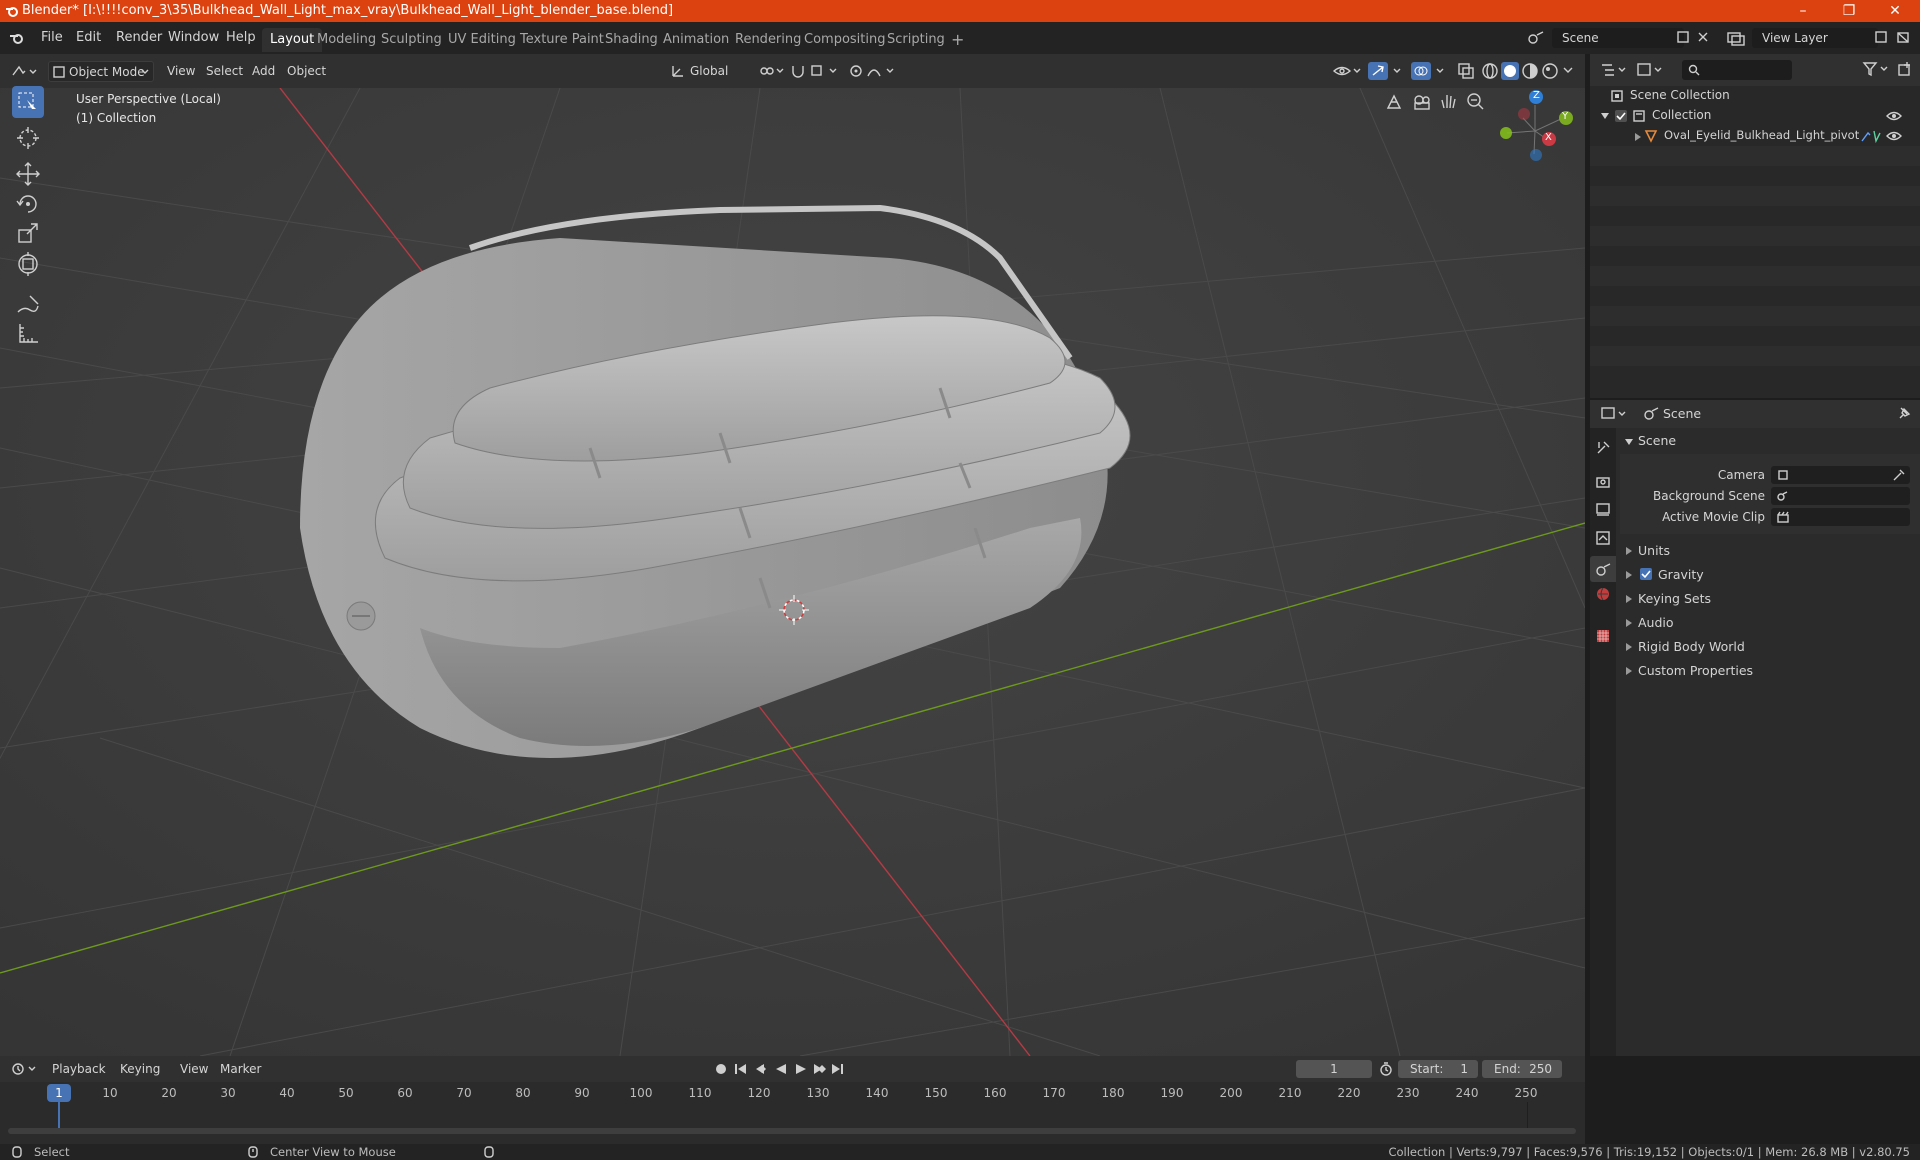 This screenshot has width=1920, height=1160. I want to click on expand-down-icon, so click(1605, 116).